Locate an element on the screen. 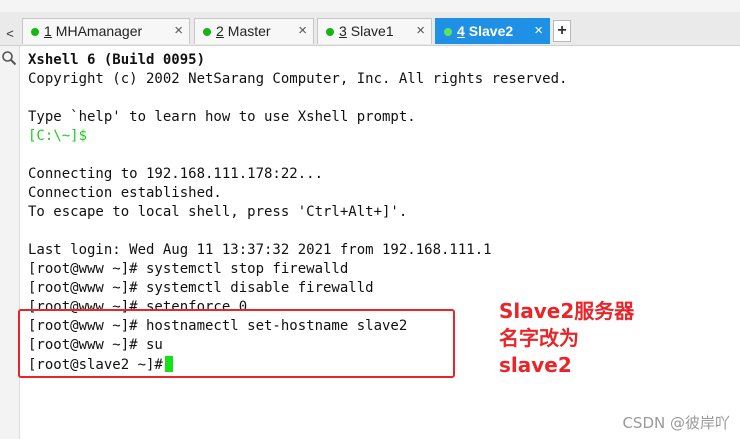 This screenshot has width=740, height=439. banner-title: Xshell 6 (Build 0095) is located at coordinates (117, 60).